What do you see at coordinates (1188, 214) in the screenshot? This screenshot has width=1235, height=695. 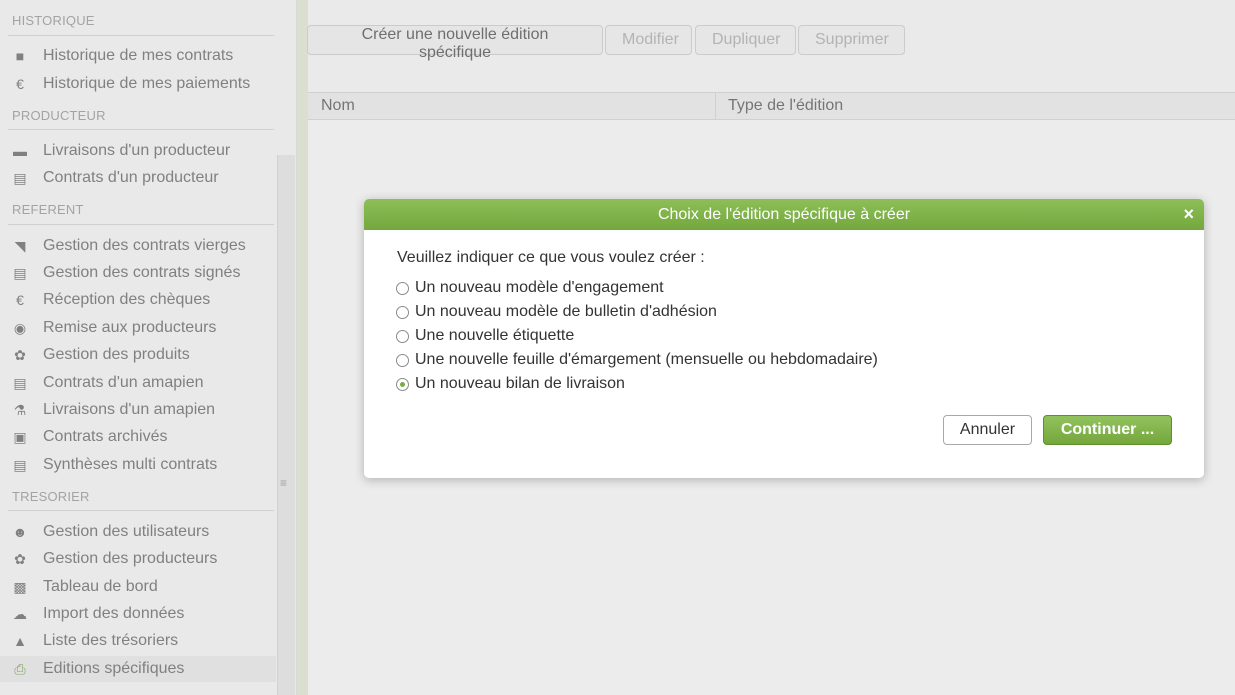 I see `close-icon: ×` at bounding box center [1188, 214].